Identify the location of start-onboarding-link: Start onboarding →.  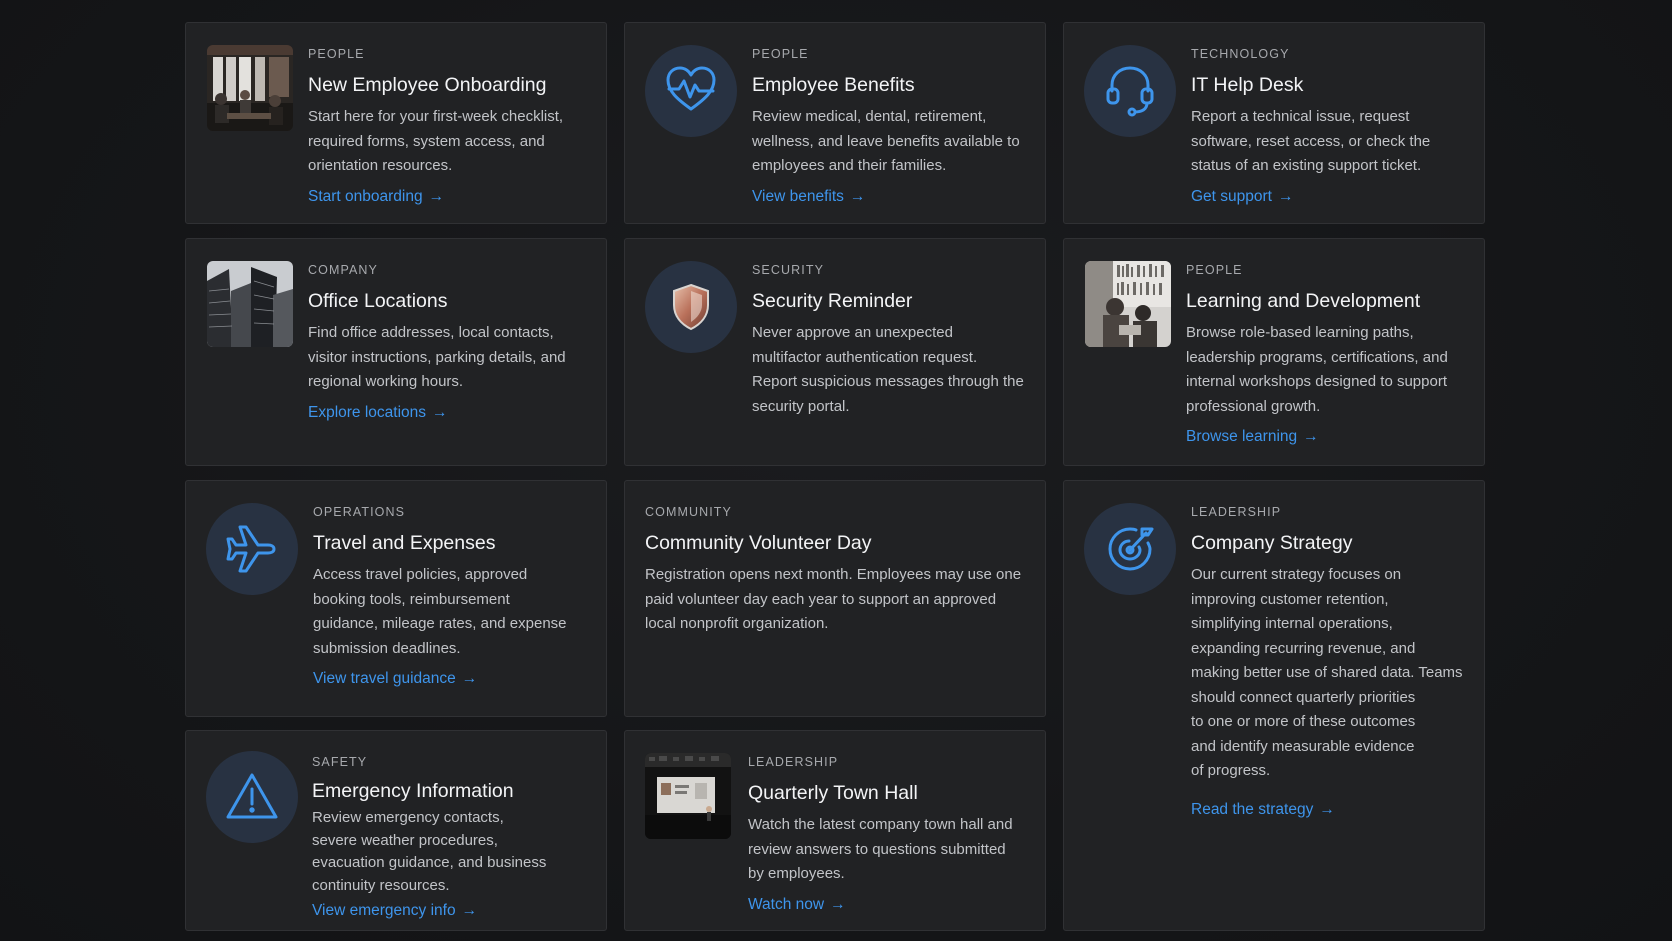
(376, 197).